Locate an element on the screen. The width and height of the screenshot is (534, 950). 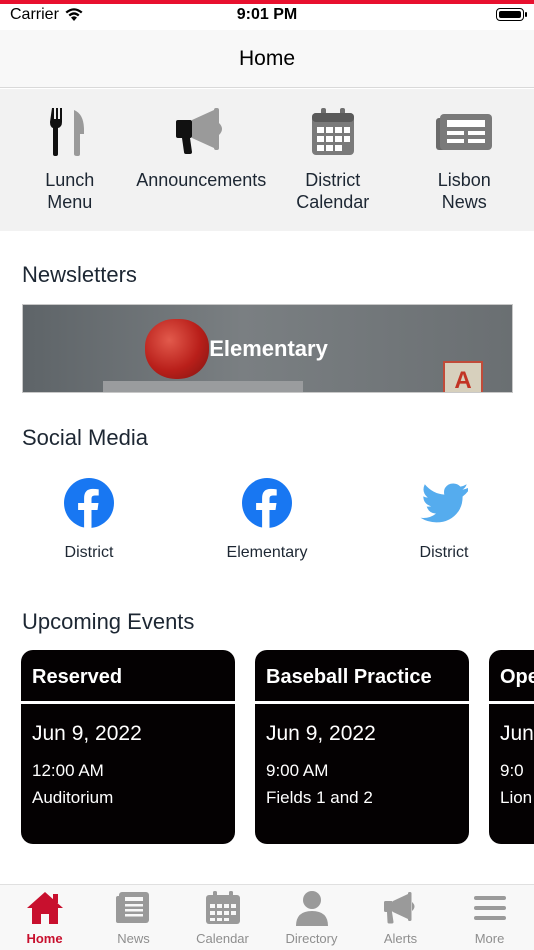
quick-link-announcements: Announcements is located at coordinates (202, 160).